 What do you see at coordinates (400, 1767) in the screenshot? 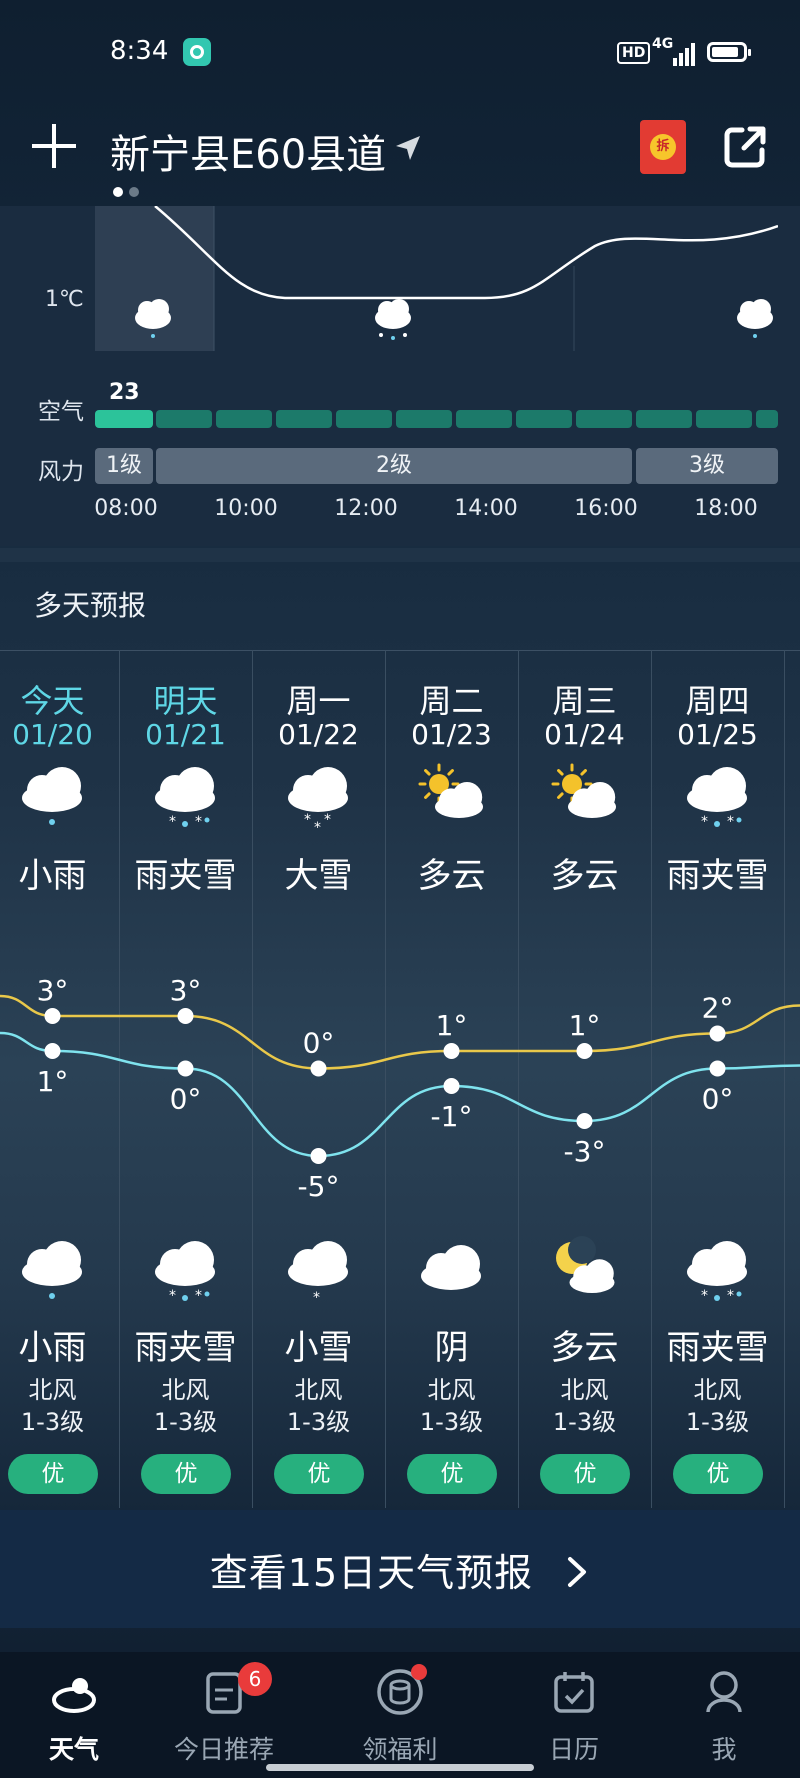
I see `home-indicator` at bounding box center [400, 1767].